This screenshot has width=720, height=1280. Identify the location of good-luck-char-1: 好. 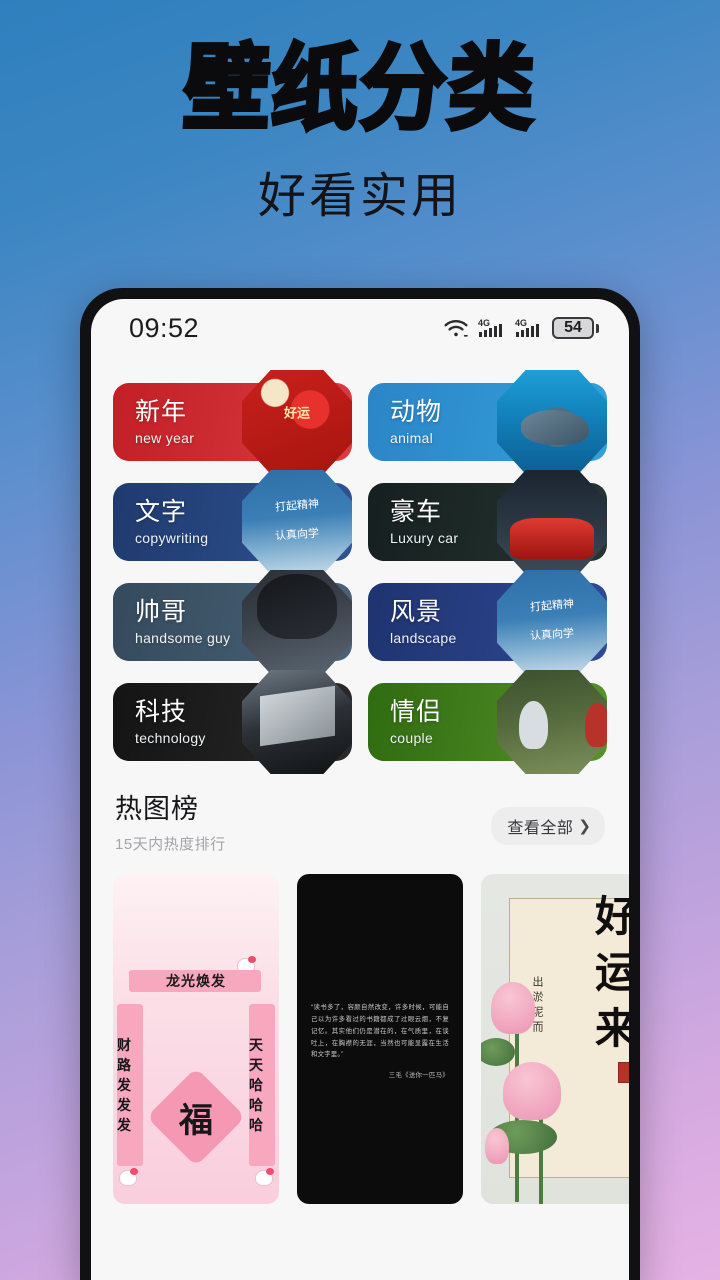
(611, 916).